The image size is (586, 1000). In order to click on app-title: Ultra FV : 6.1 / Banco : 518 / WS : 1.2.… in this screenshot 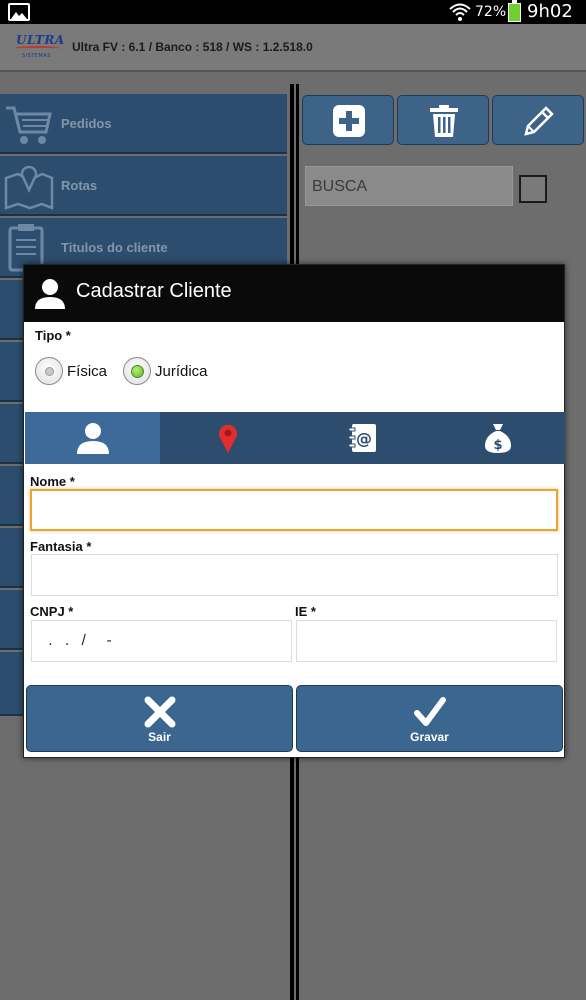, I will do `click(192, 47)`.